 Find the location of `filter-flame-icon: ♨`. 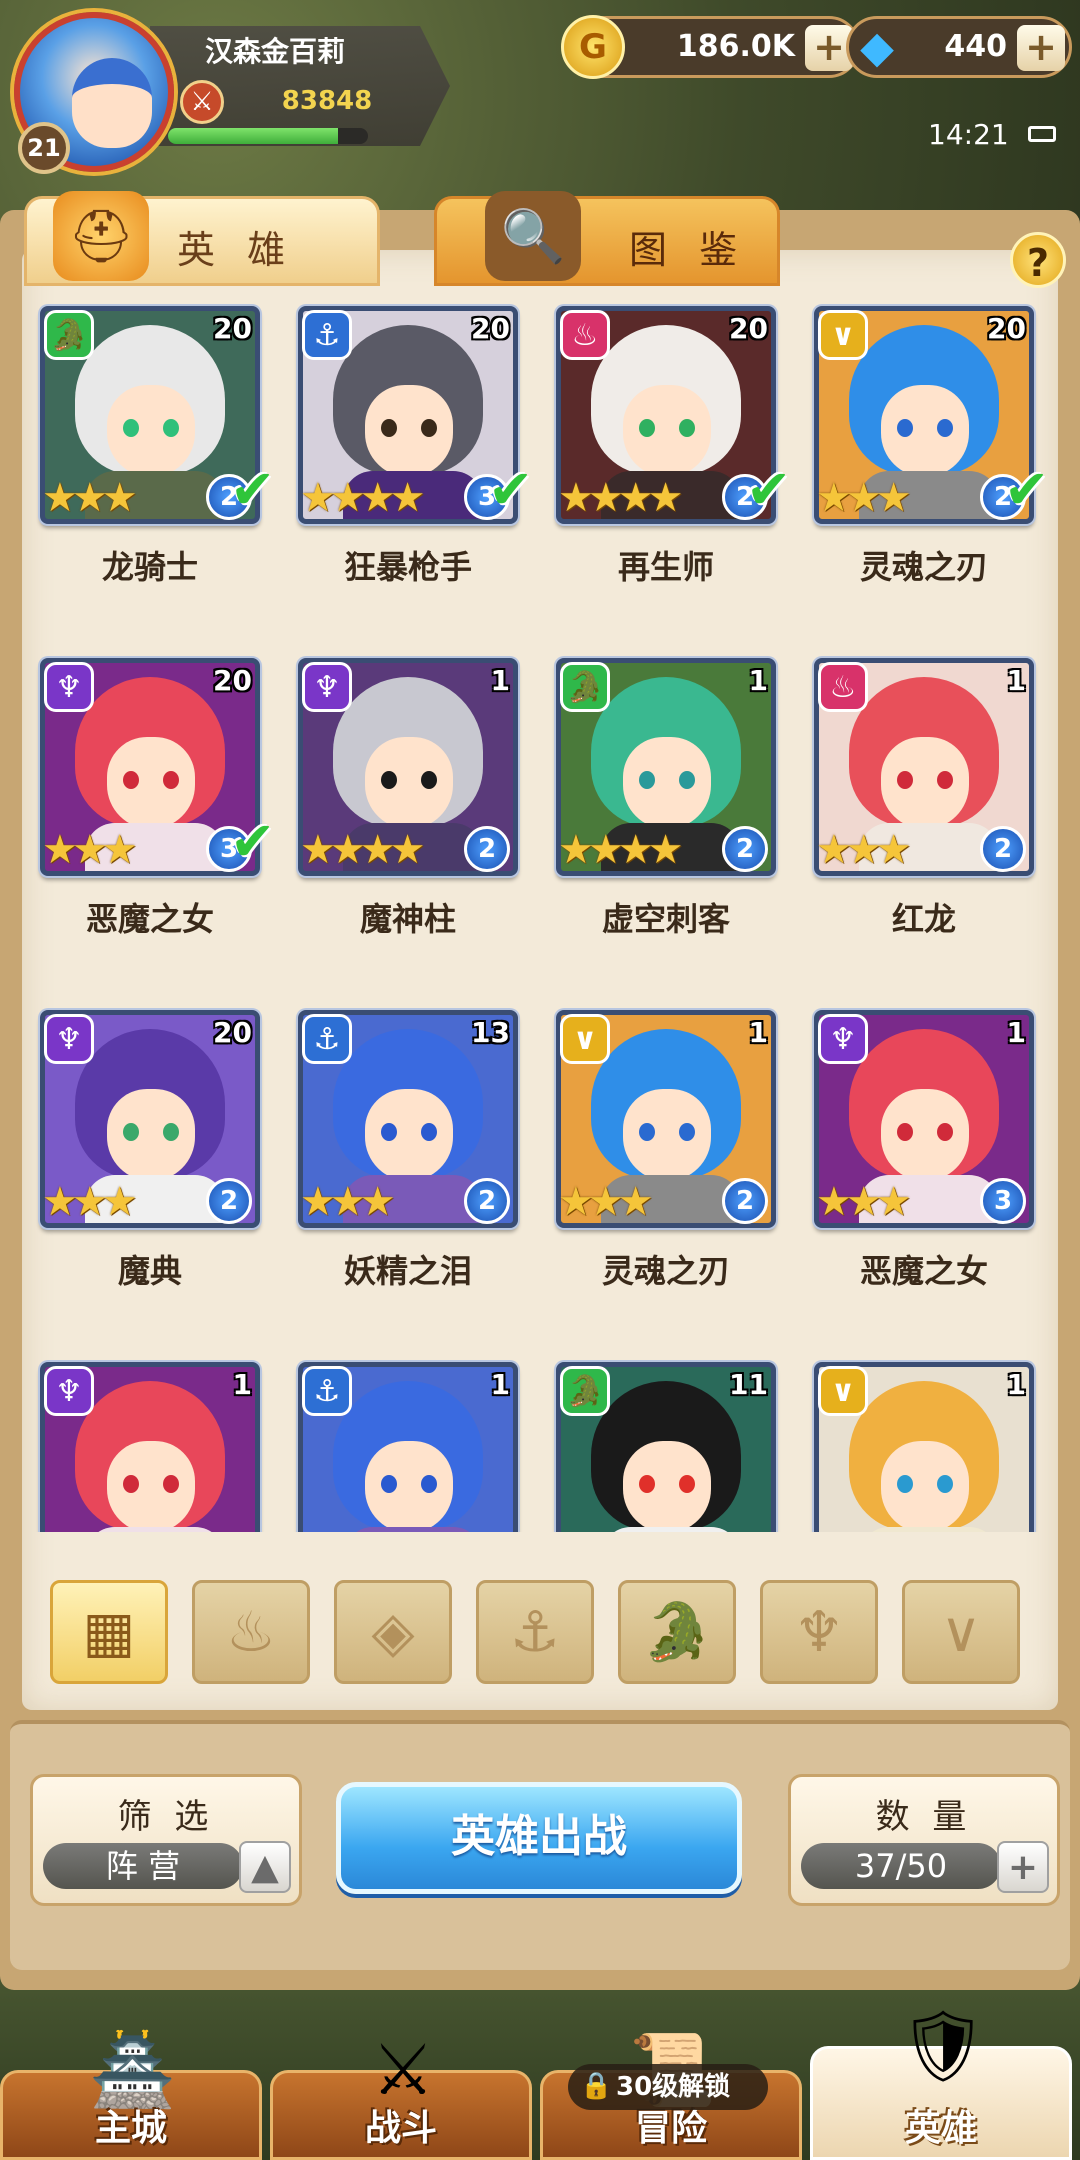

filter-flame-icon: ♨ is located at coordinates (251, 1632).